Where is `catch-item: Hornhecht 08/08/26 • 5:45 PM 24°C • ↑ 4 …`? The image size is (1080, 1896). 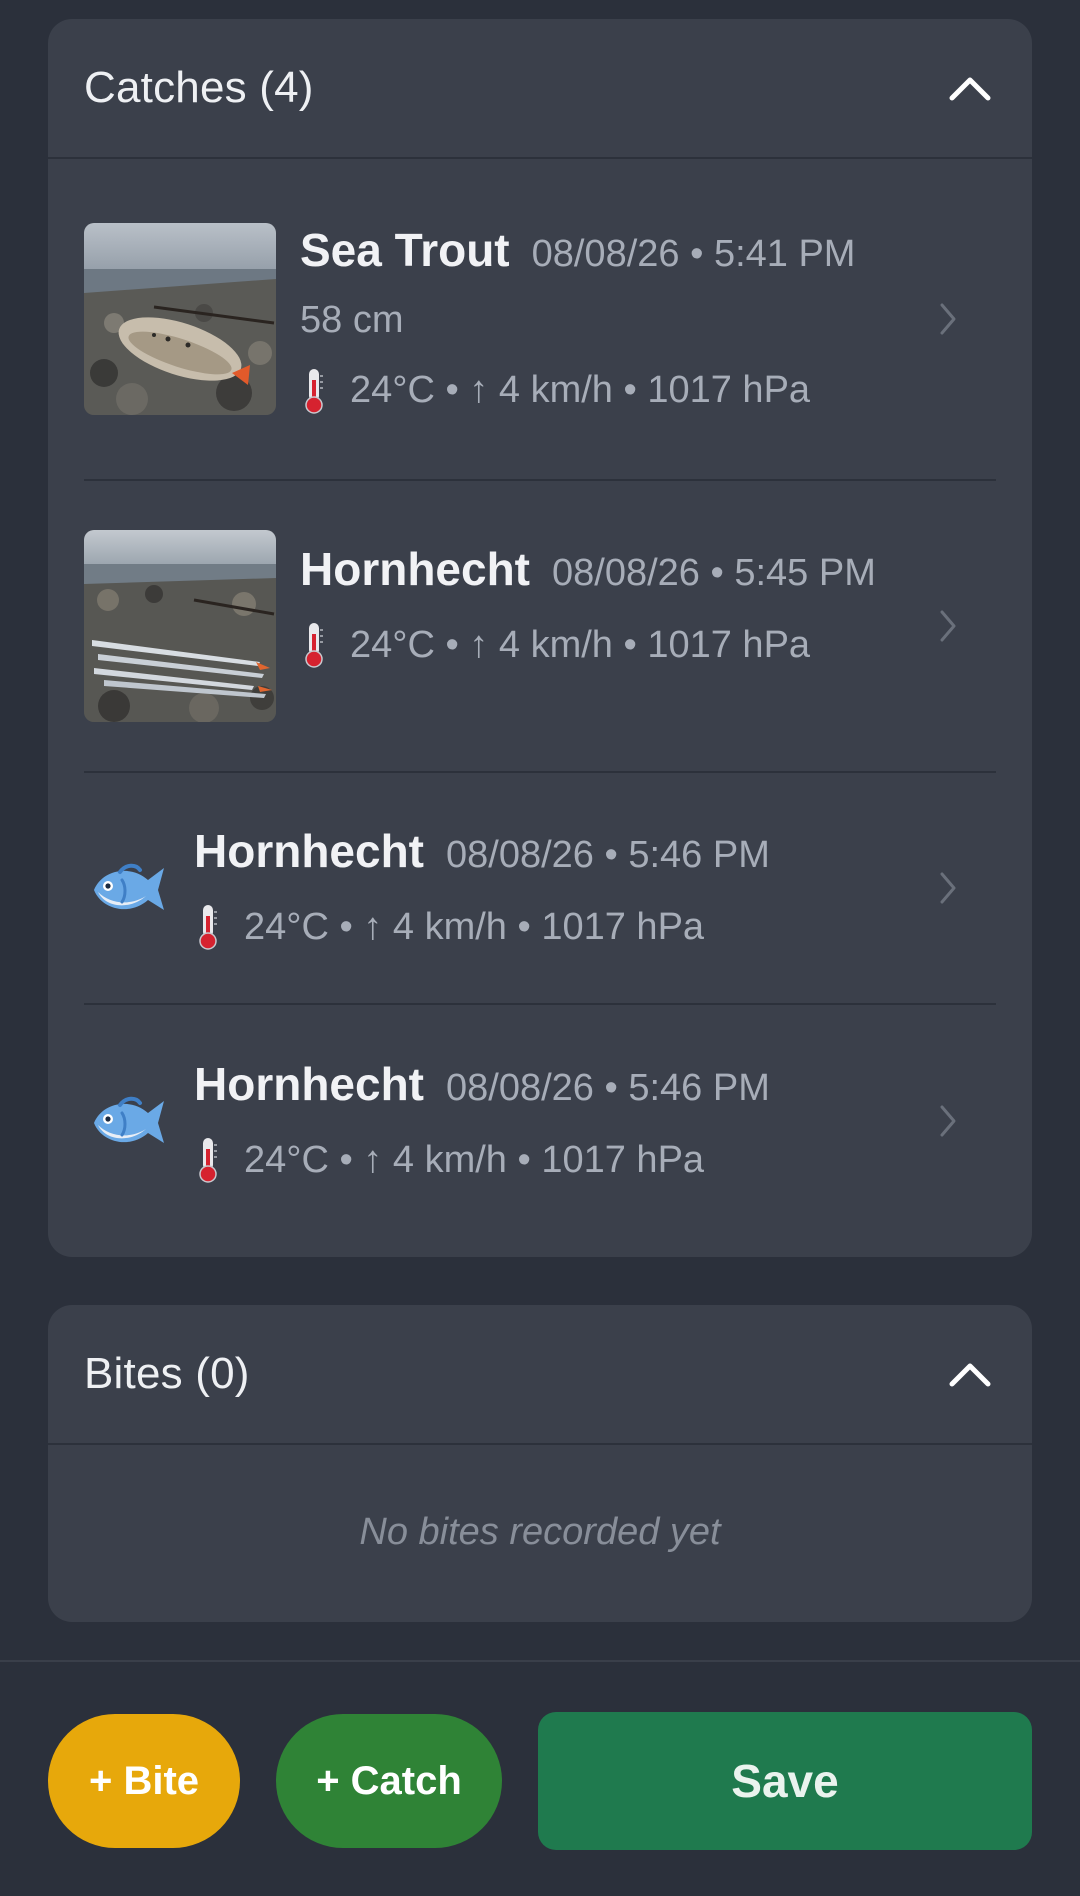
catch-item: Hornhecht 08/08/26 • 5:45 PM 24°C • ↑ 4 … is located at coordinates (540, 627).